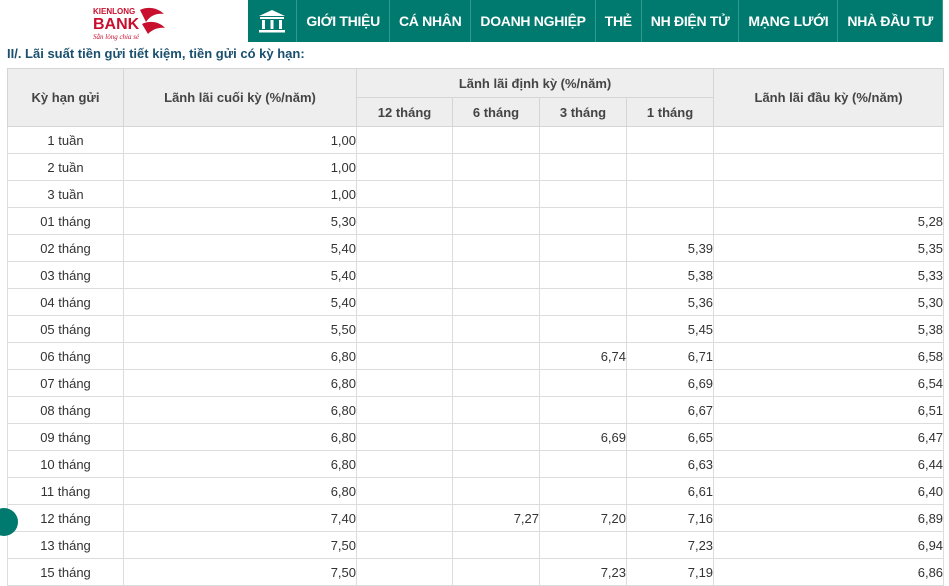  What do you see at coordinates (829, 545) in the screenshot?
I see `cell-upfront: 6,94` at bounding box center [829, 545].